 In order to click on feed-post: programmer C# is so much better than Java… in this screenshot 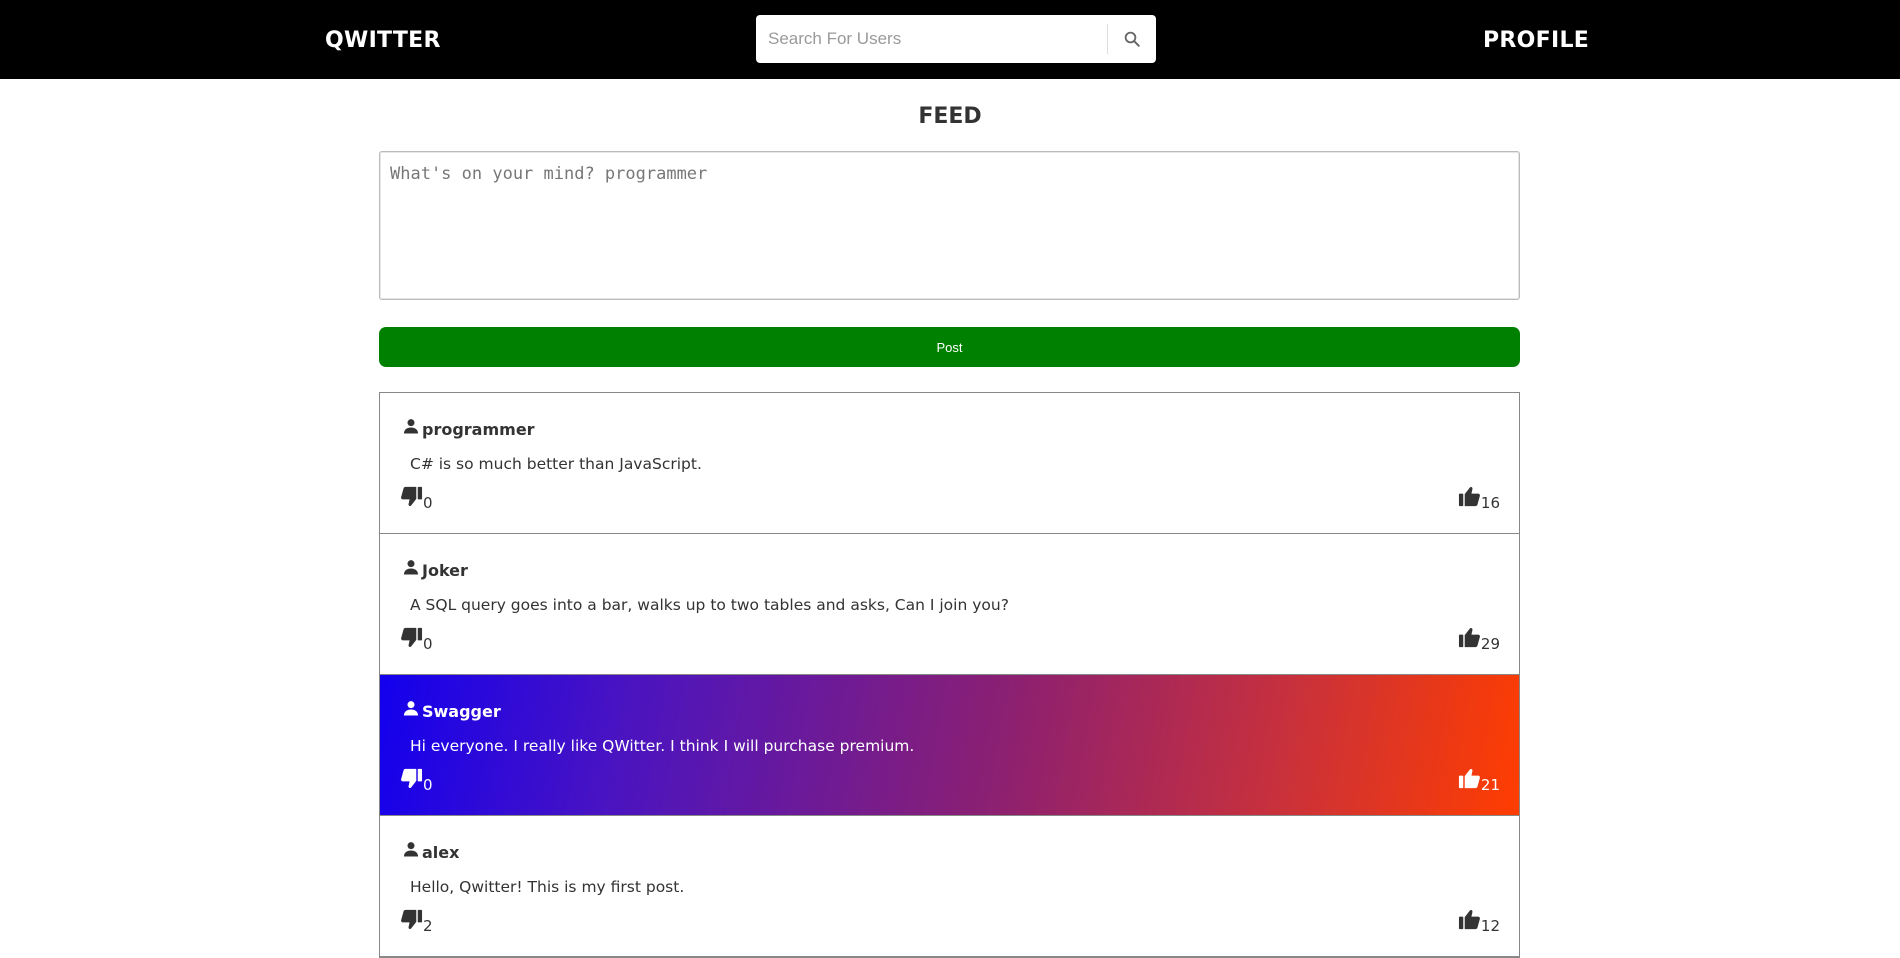, I will do `click(949, 463)`.